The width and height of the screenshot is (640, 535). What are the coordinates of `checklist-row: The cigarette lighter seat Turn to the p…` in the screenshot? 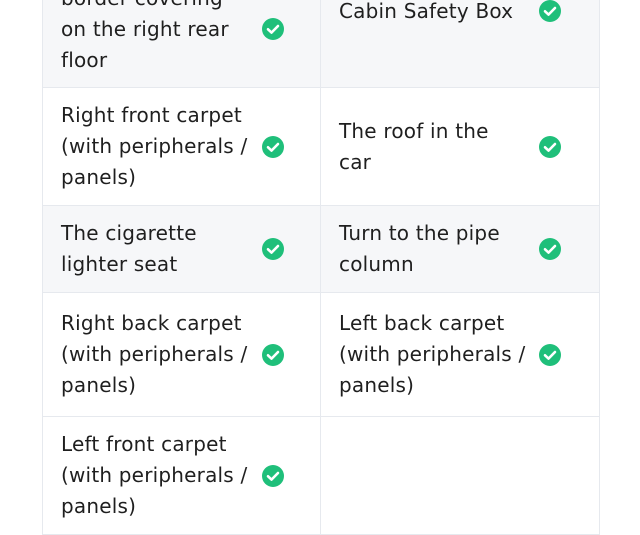 It's located at (321, 249).